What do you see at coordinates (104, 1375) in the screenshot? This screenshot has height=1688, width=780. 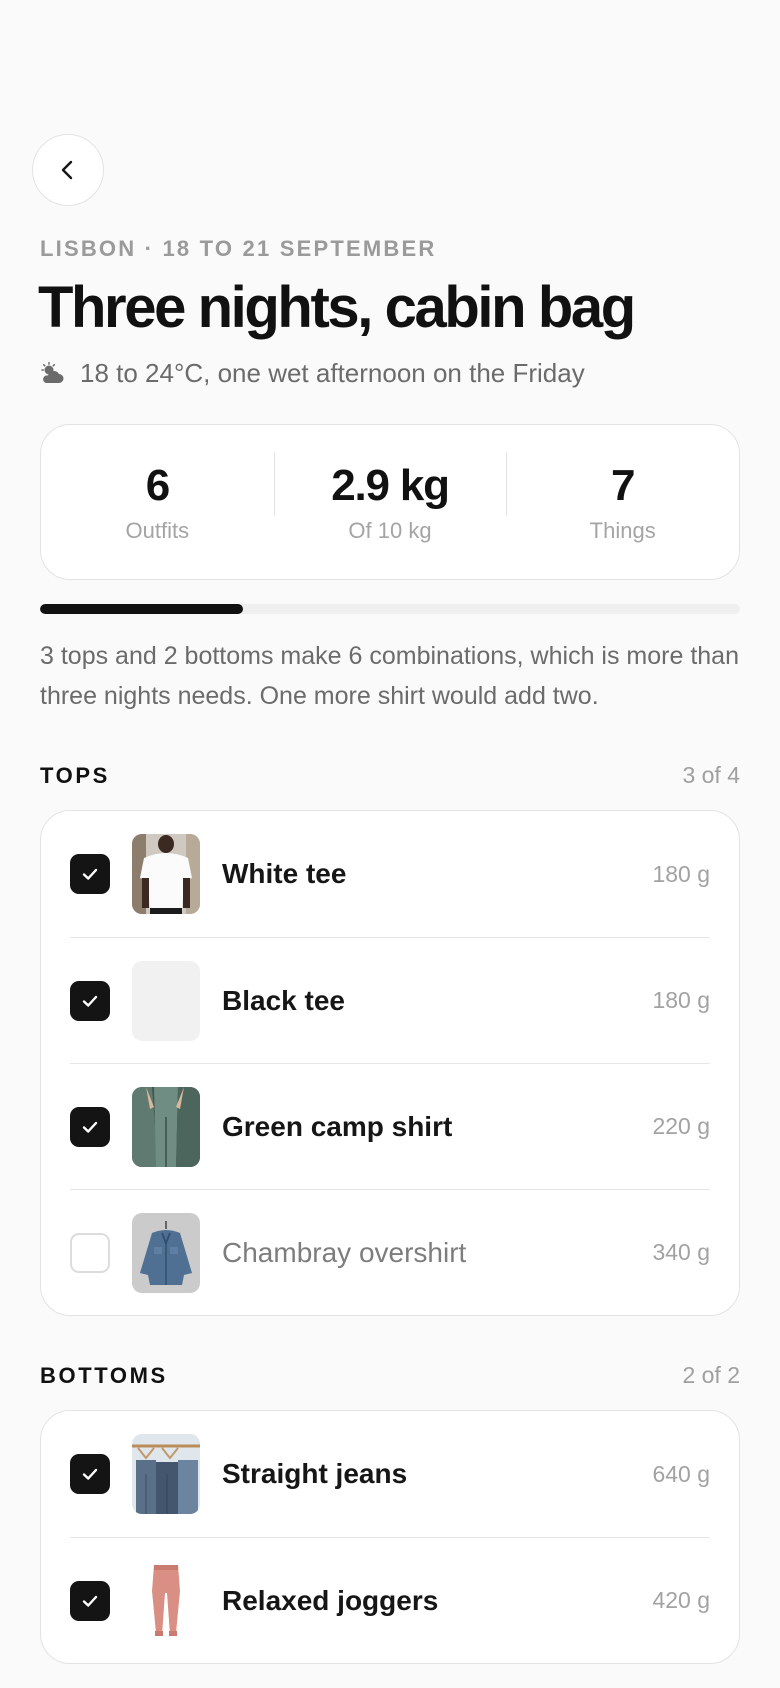 I see `section-title: BOTTOMS` at bounding box center [104, 1375].